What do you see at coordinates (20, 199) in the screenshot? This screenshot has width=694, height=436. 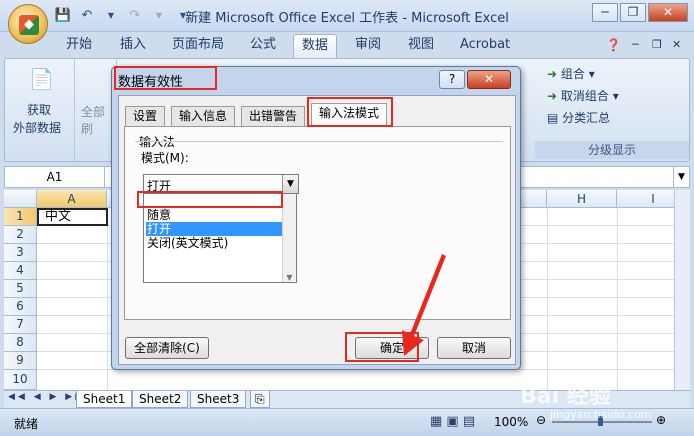 I see `select-all-corner` at bounding box center [20, 199].